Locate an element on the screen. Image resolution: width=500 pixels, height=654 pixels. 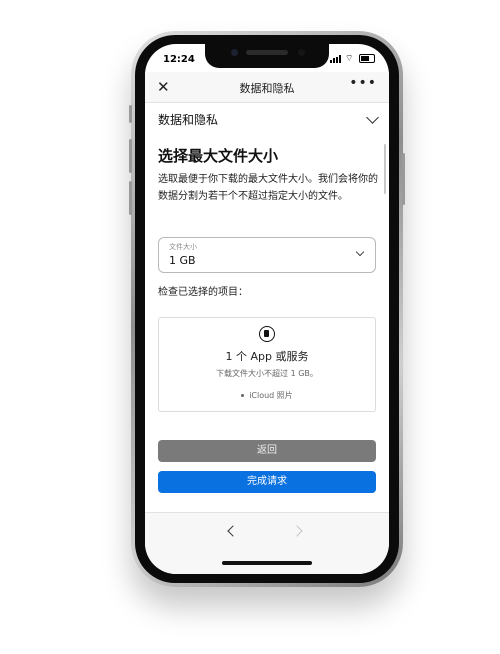
more-icon: ••• is located at coordinates (363, 83).